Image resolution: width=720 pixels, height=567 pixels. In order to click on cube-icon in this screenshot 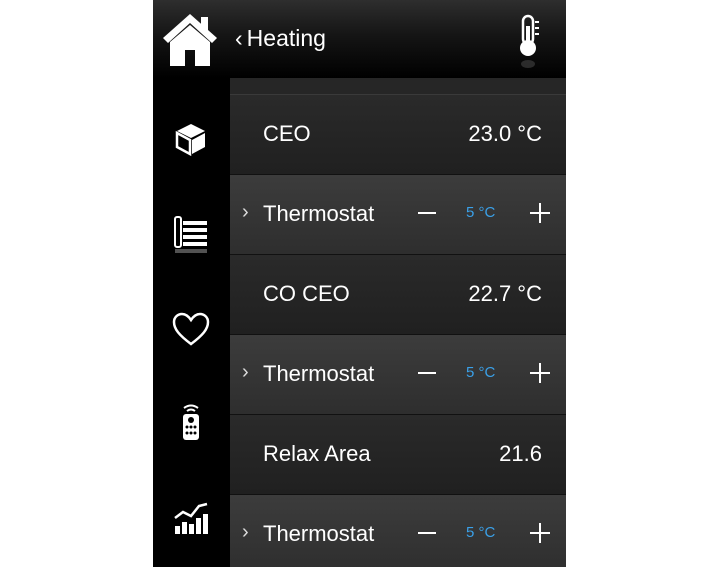, I will do `click(190, 140)`.